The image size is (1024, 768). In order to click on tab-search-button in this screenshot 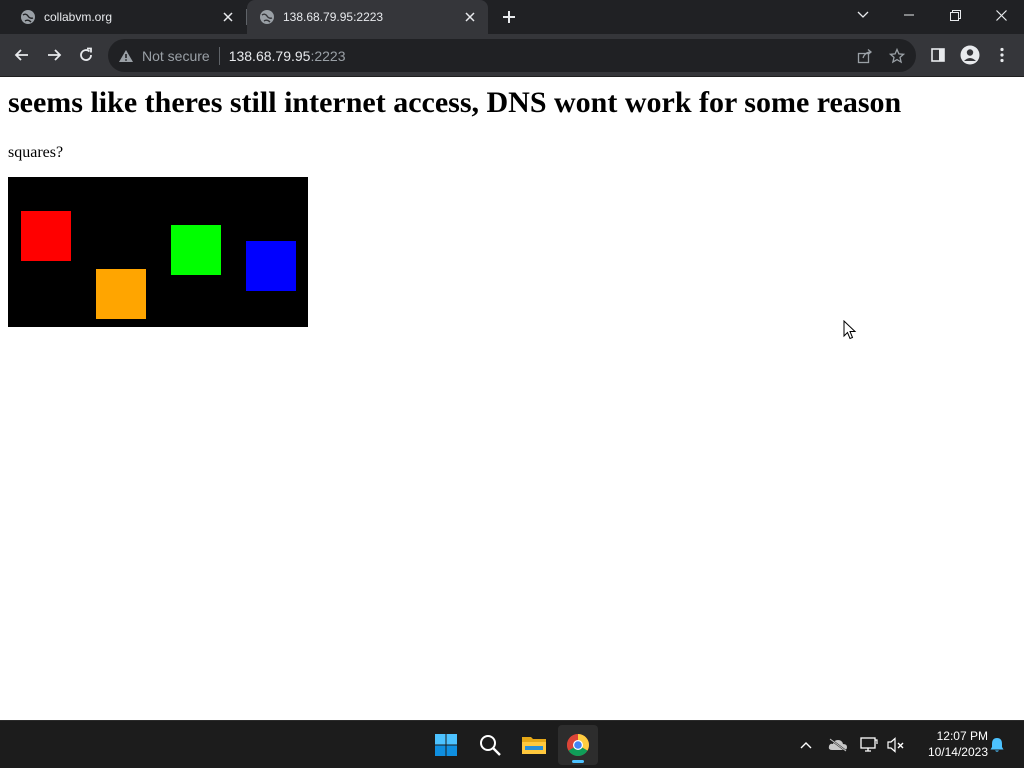, I will do `click(863, 15)`.